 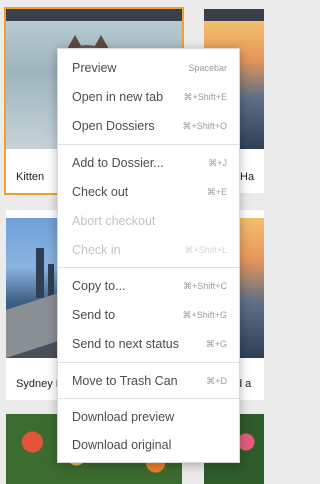 I want to click on menu-item-open-in-new-tab: Open in new tab ⌘+Shift+E, so click(x=148, y=97).